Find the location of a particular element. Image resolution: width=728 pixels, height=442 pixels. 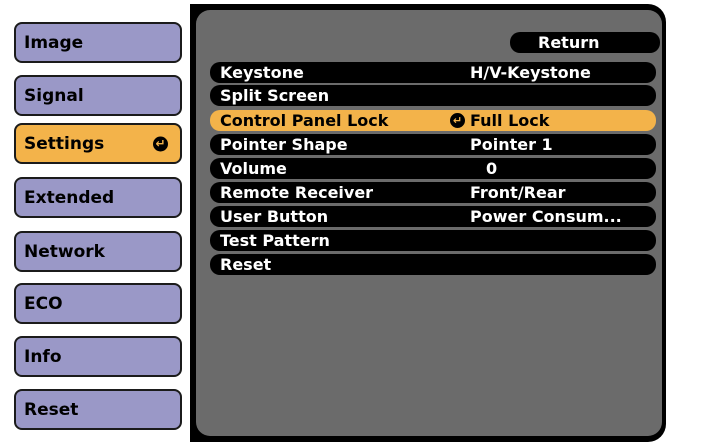

sidebar-item-eco: ECO is located at coordinates (98, 303).